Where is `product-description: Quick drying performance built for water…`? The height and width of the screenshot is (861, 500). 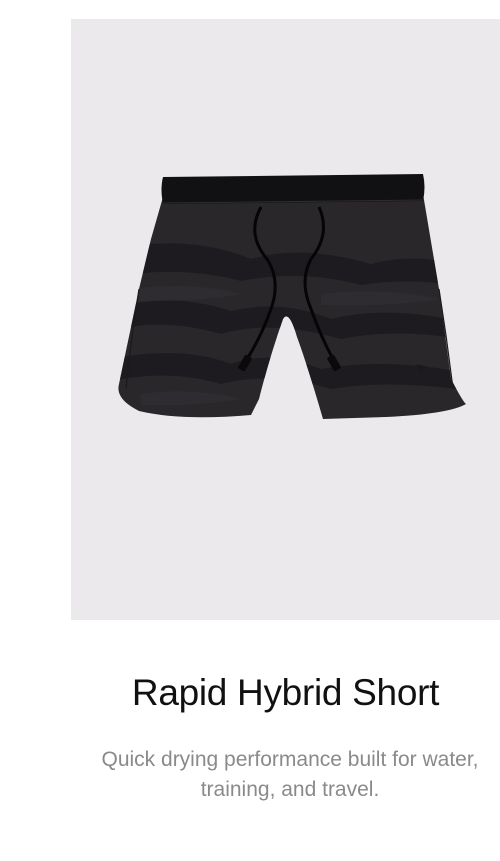 product-description: Quick drying performance built for water… is located at coordinates (290, 774).